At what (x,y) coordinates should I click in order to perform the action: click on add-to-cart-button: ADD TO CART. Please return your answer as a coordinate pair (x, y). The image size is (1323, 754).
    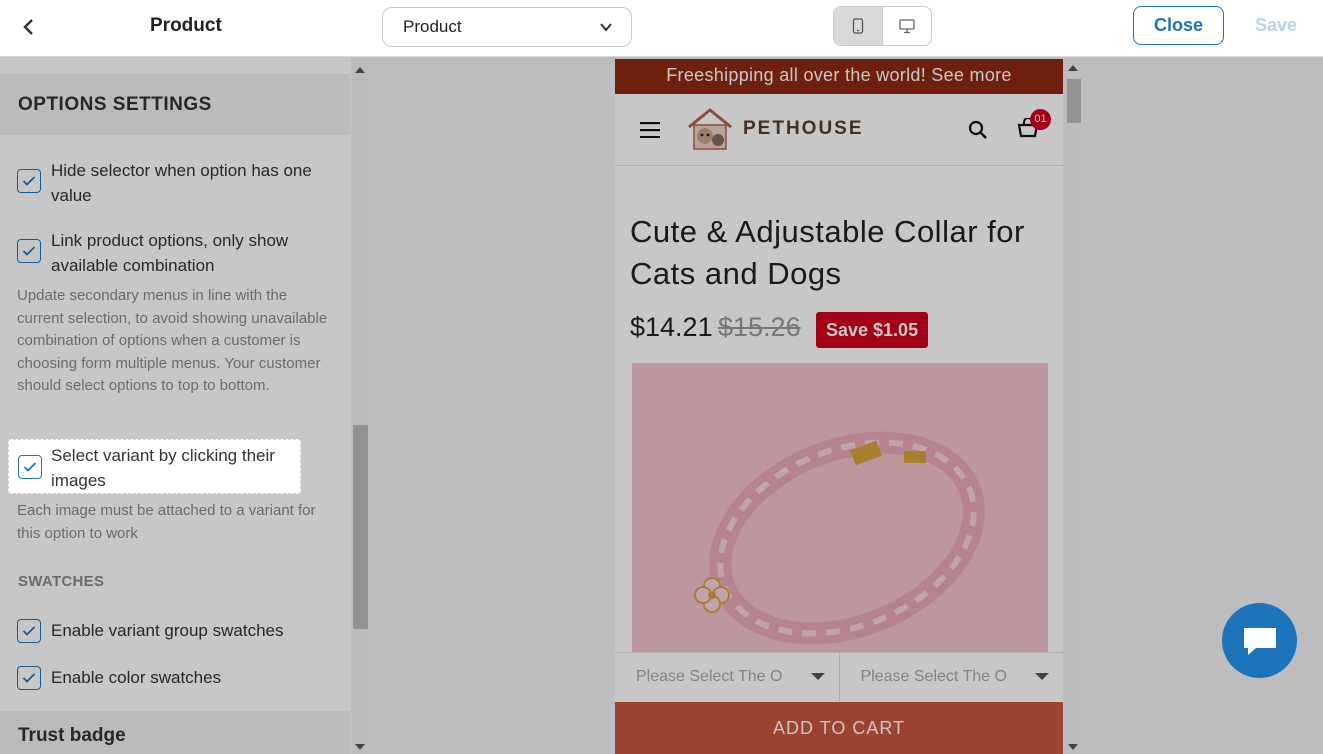
    Looking at the image, I should click on (839, 728).